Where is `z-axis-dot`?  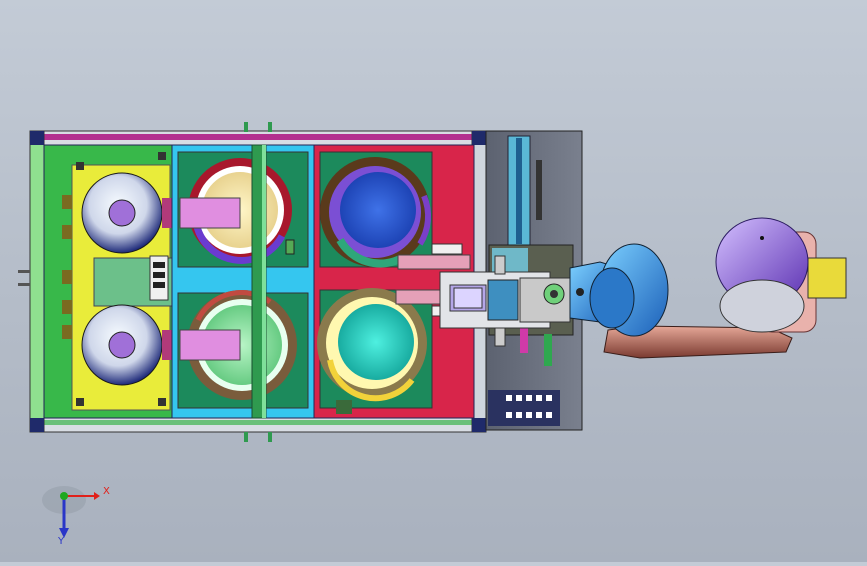 z-axis-dot is located at coordinates (64, 496).